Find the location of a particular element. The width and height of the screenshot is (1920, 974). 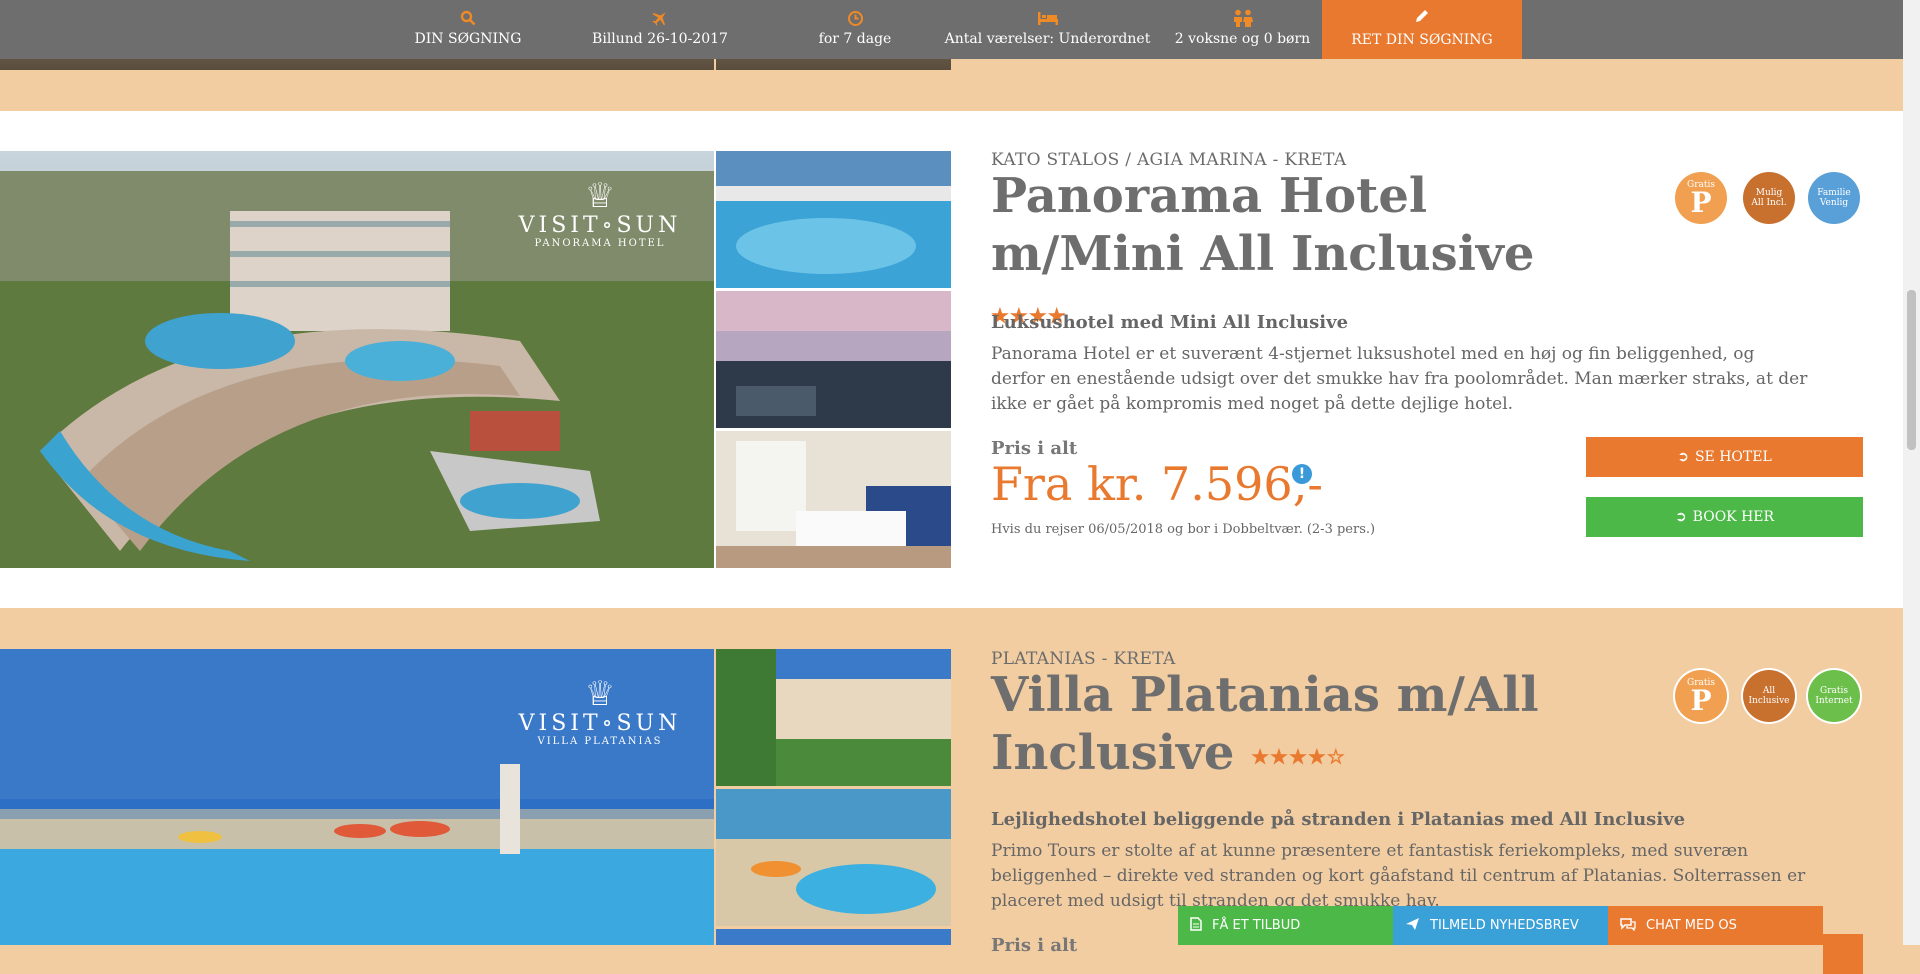

hotel-title-text: Panorama Hotel m/Mini All Inclusive is located at coordinates (1263, 225).